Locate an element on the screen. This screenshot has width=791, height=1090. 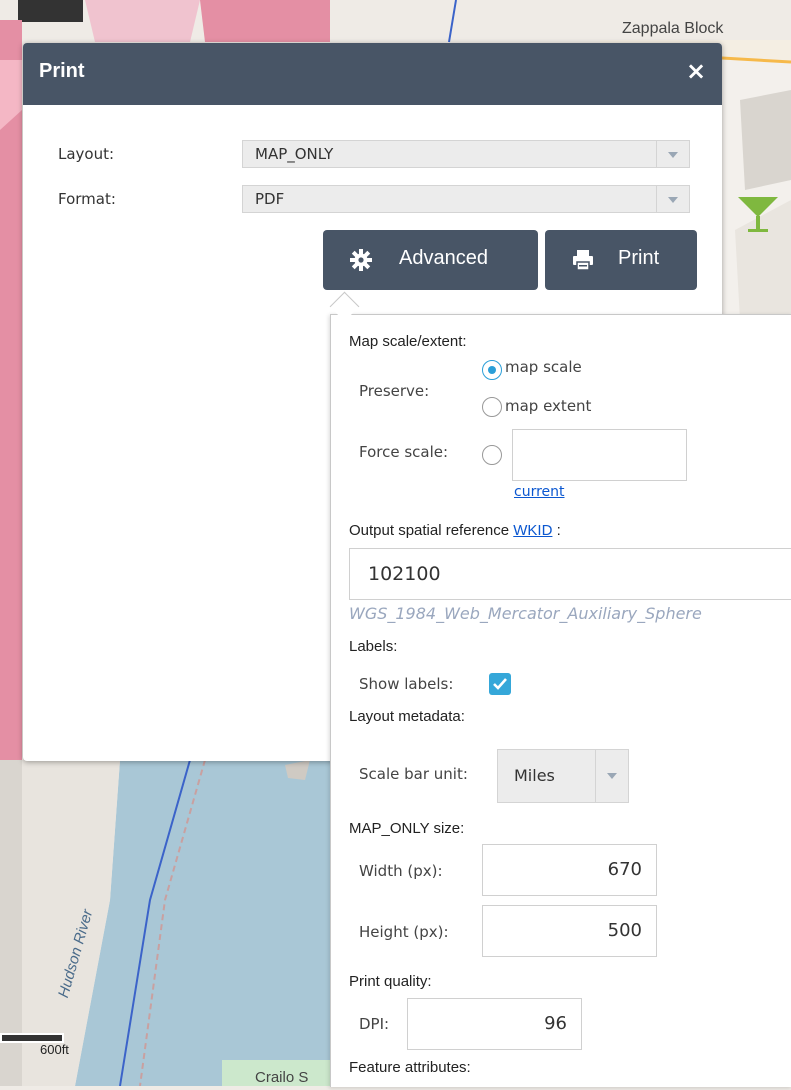
gear-icon is located at coordinates (361, 260).